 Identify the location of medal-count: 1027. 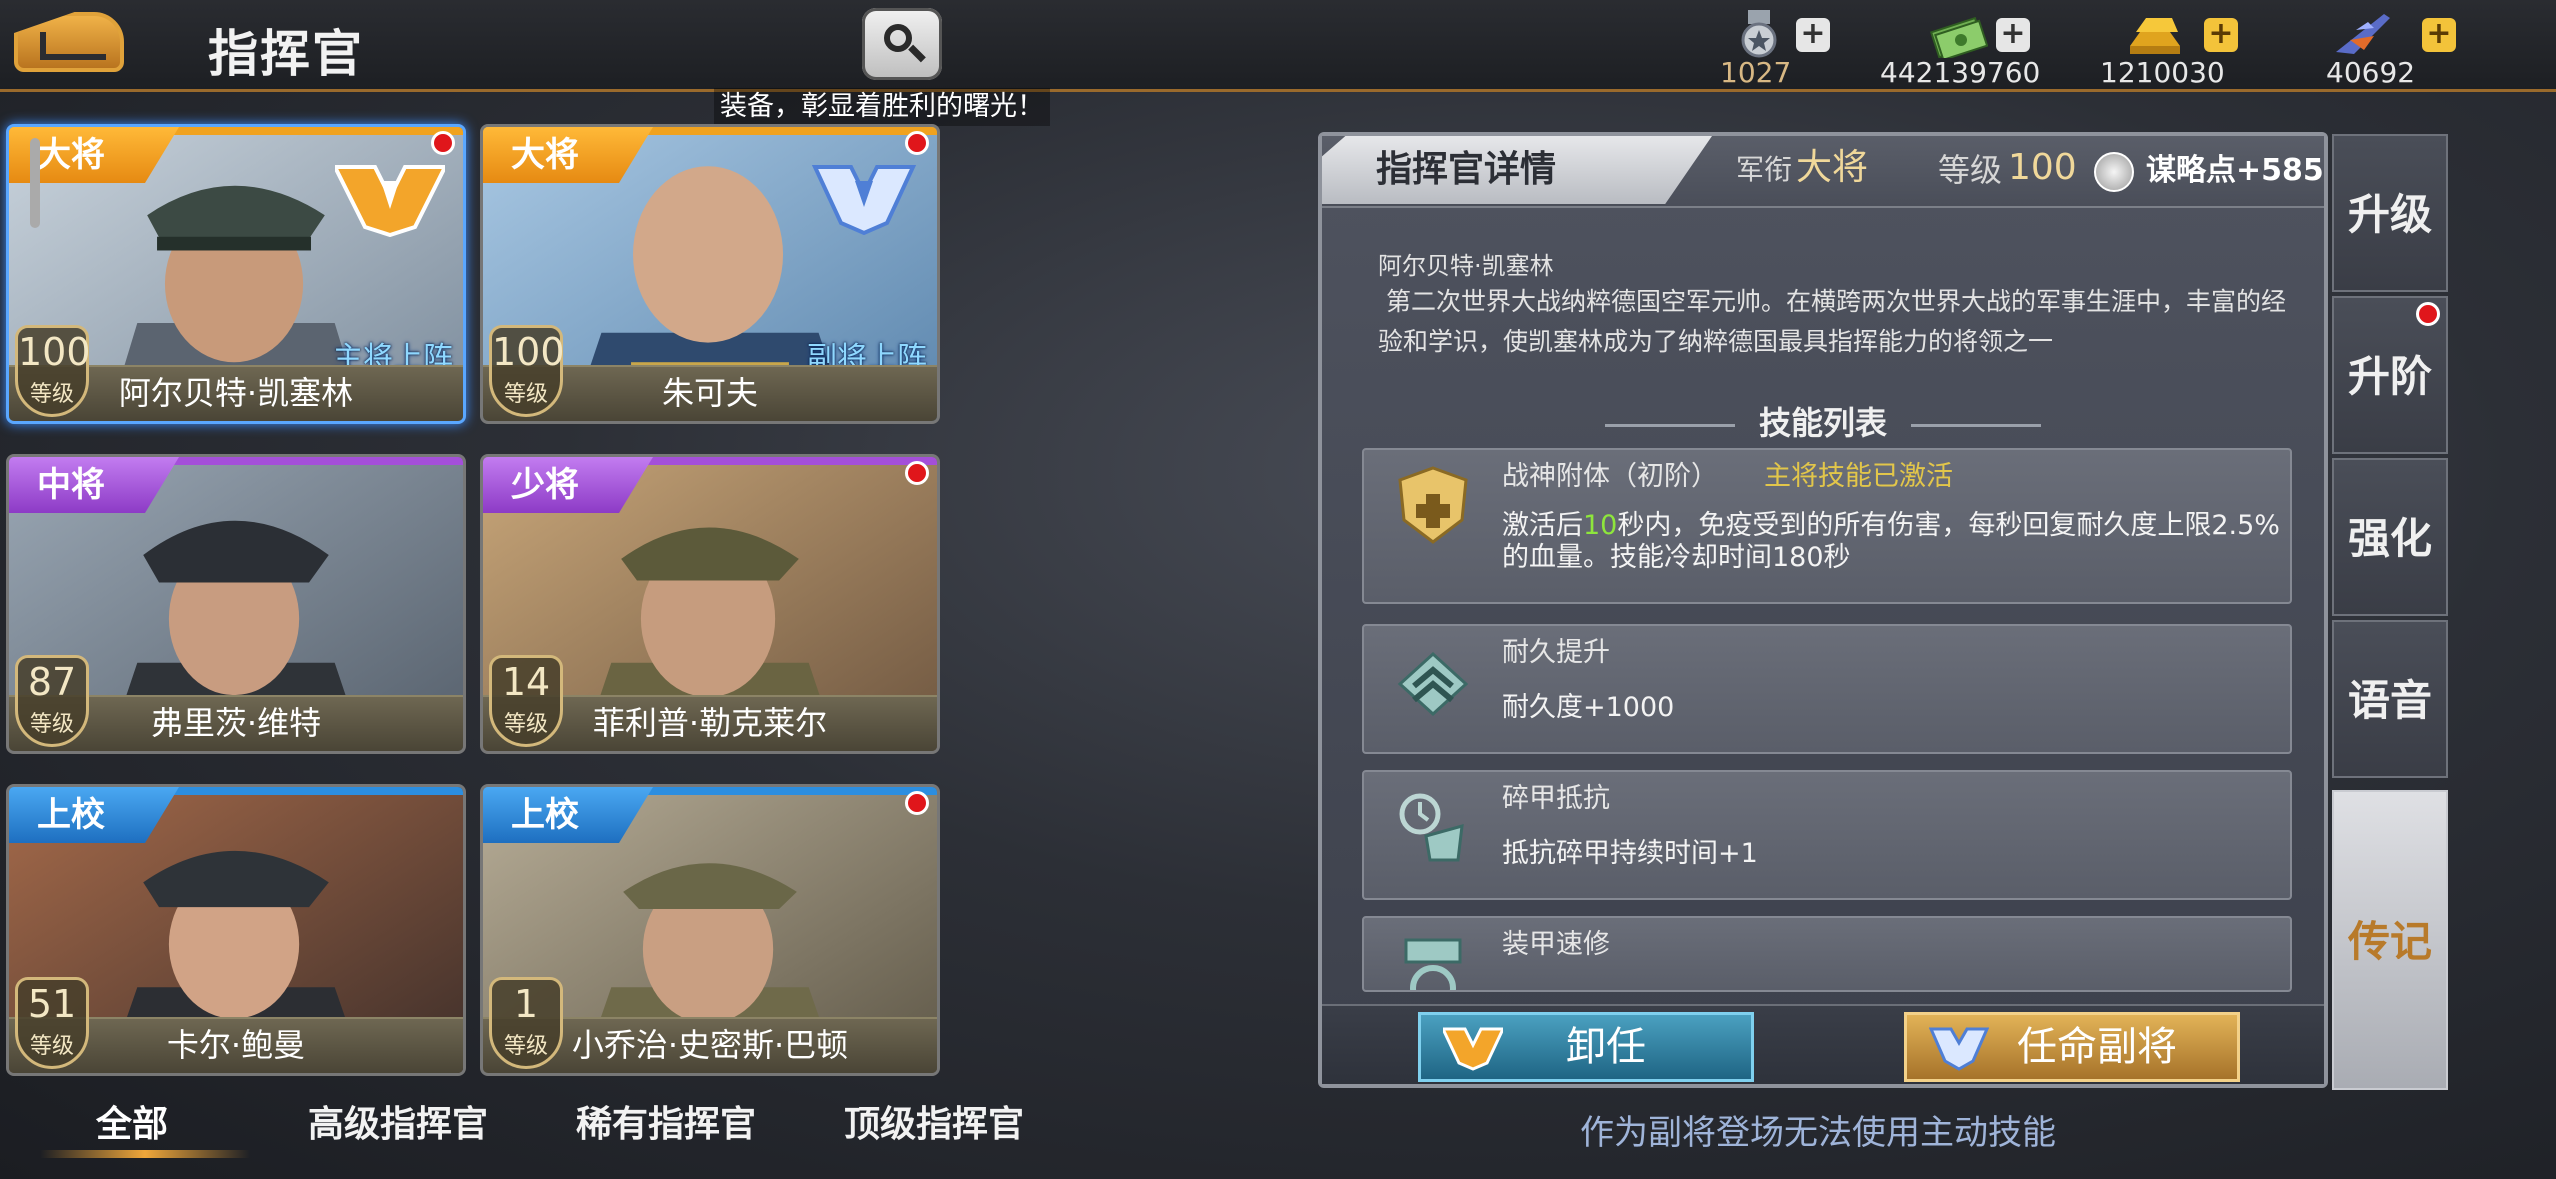
(1756, 72).